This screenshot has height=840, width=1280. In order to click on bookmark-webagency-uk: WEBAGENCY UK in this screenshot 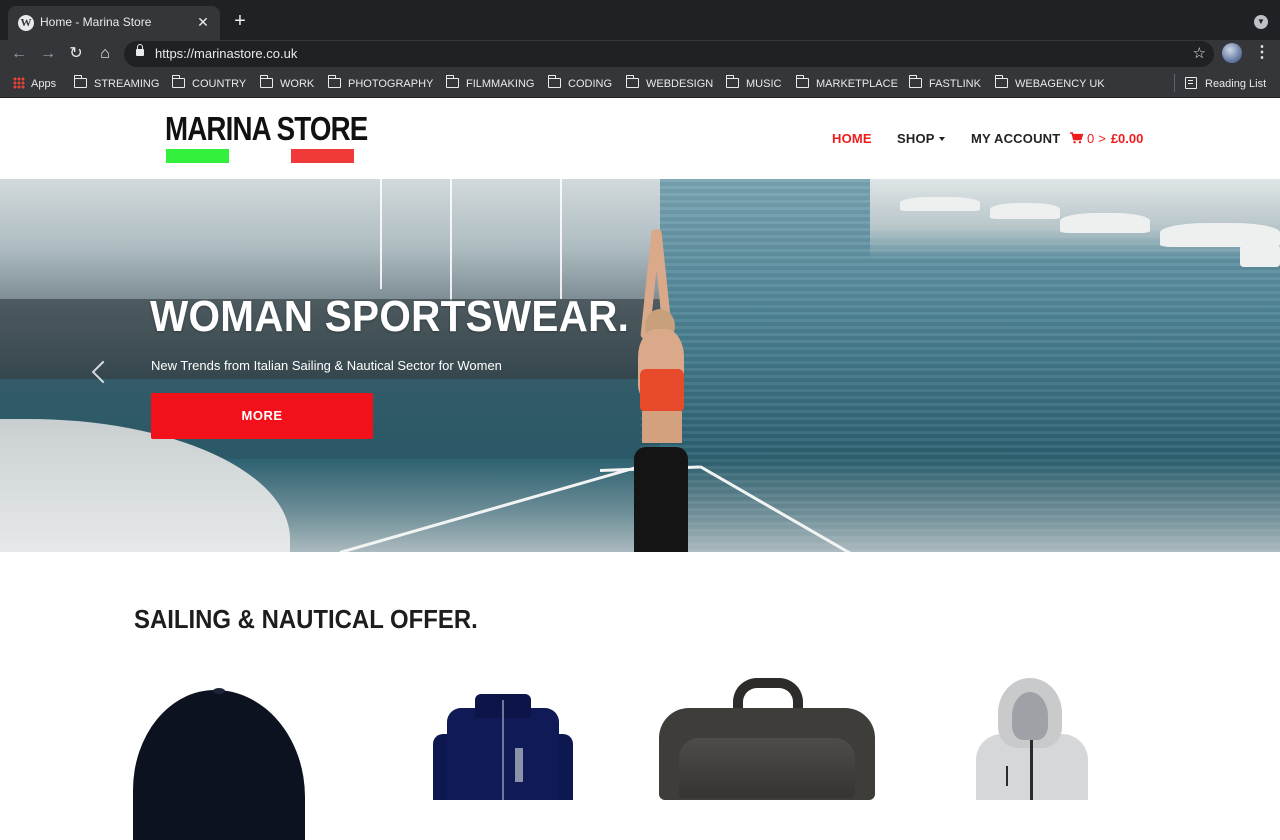, I will do `click(1050, 83)`.